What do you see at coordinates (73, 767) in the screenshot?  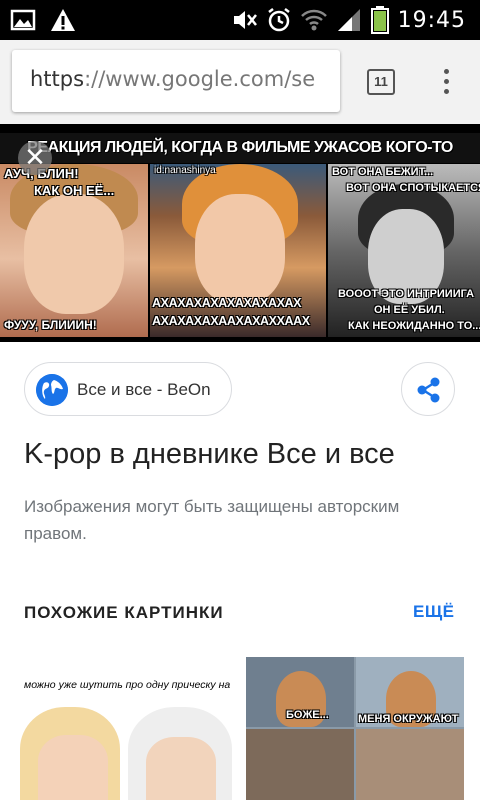 I see `thumb1-face-left` at bounding box center [73, 767].